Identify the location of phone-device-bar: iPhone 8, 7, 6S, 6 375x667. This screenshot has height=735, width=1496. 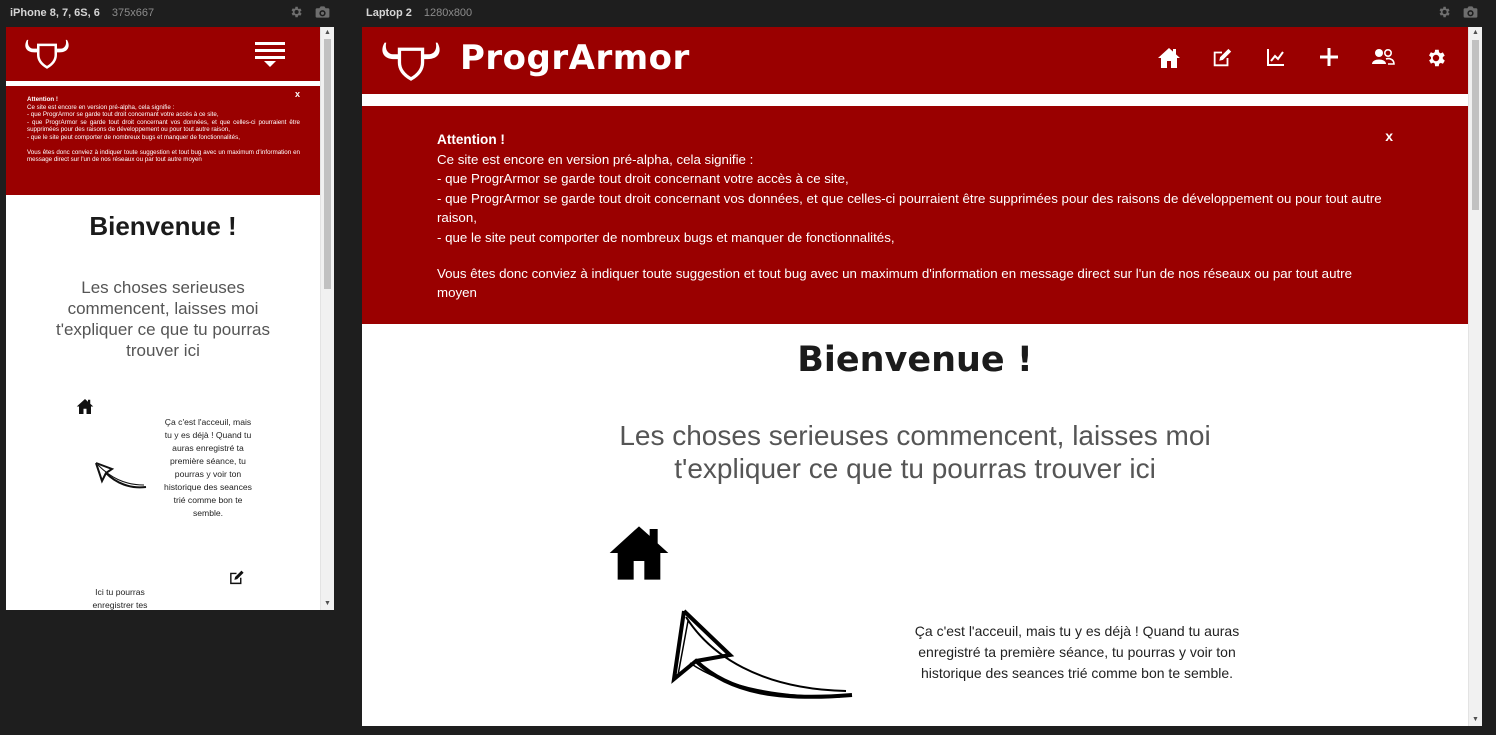
(170, 13).